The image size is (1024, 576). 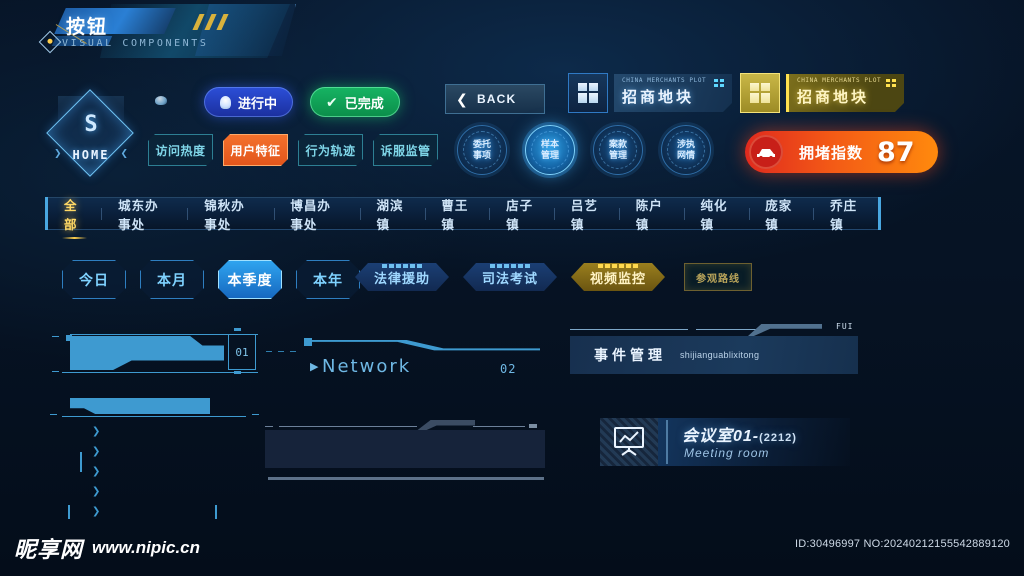 I want to click on hud-vertical-marker, so click(x=69, y=512).